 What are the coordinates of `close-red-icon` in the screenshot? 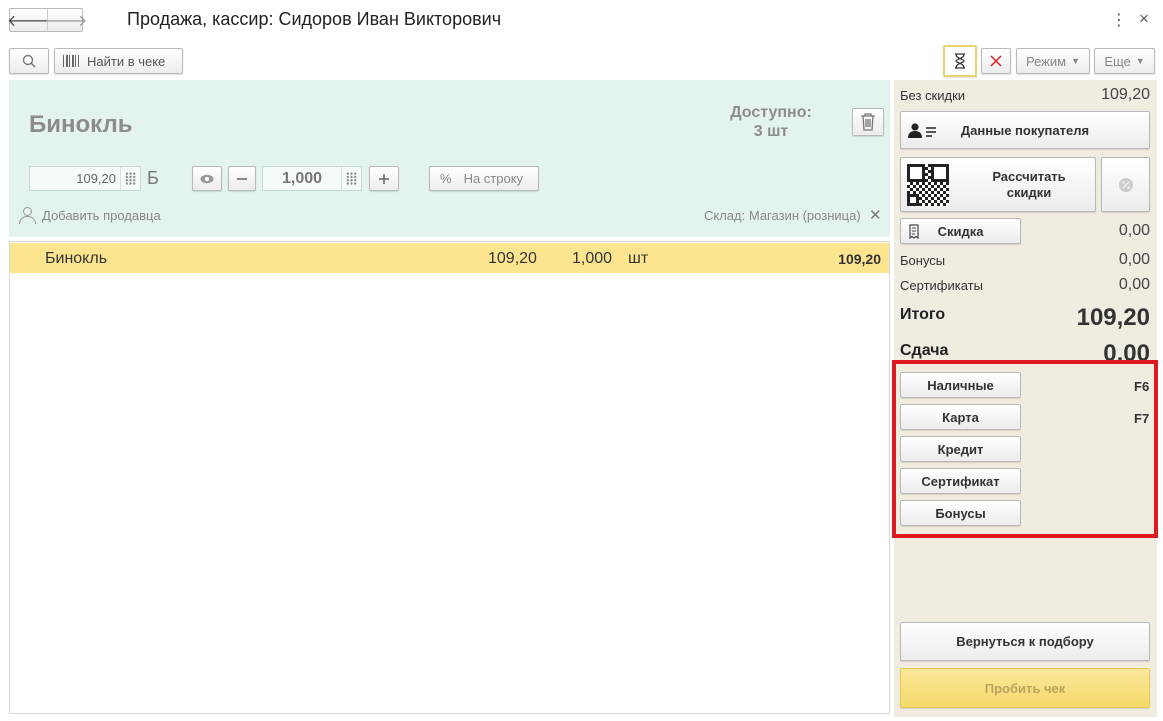 It's located at (996, 61).